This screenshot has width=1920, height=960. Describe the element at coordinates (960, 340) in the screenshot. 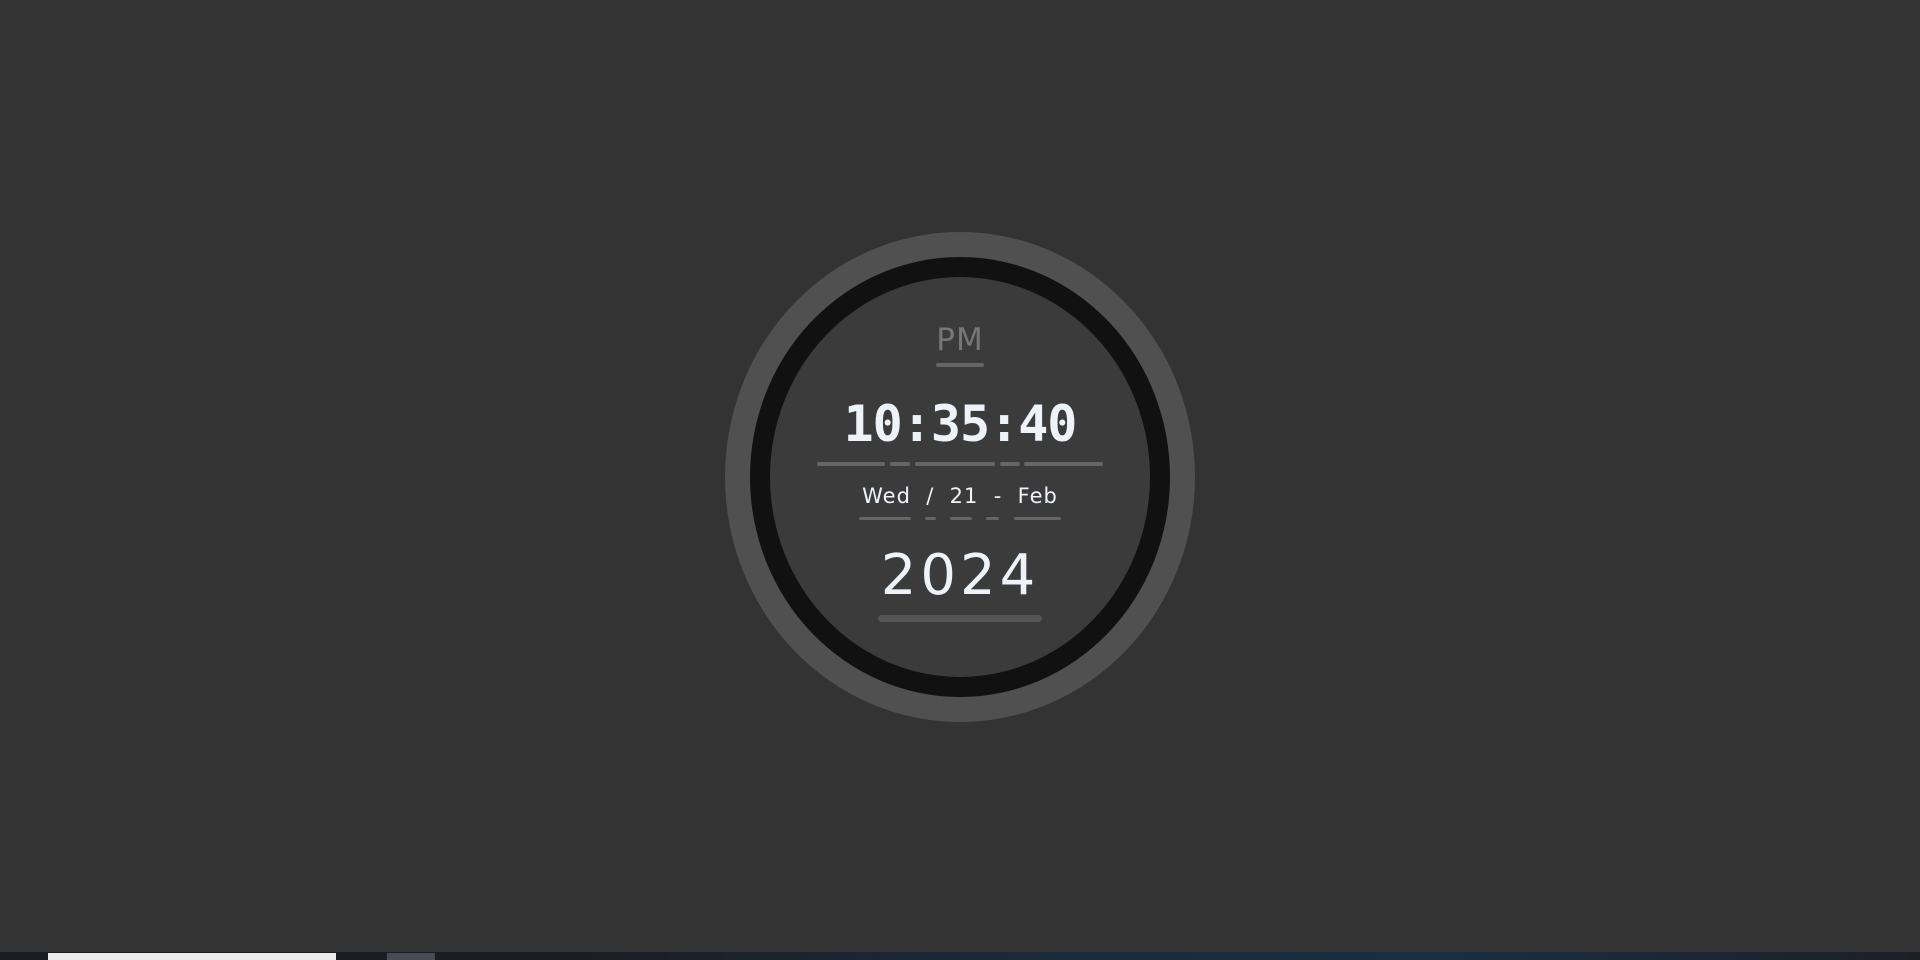

I see `ampm-indicator: PM` at that location.